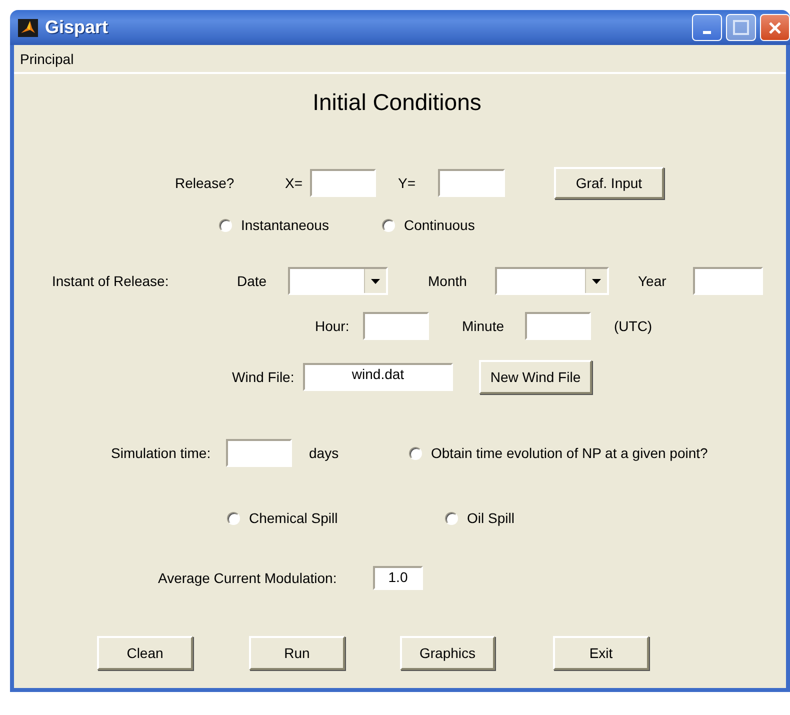  Describe the element at coordinates (609, 183) in the screenshot. I see `push-button: Graf. Input` at that location.